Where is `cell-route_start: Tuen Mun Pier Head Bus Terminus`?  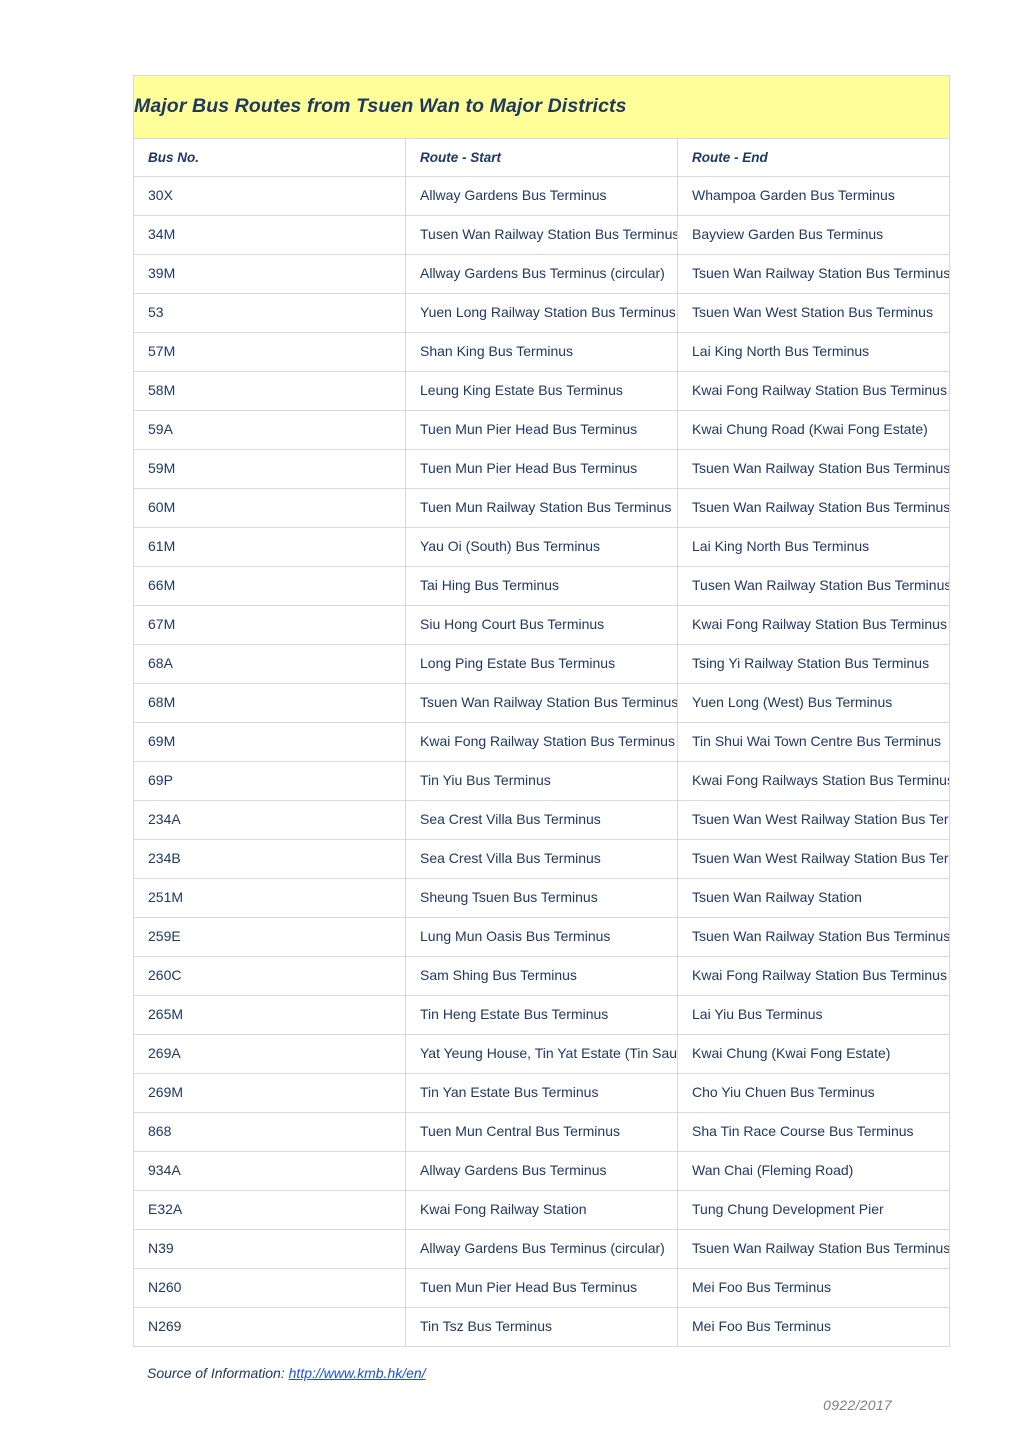
cell-route_start: Tuen Mun Pier Head Bus Terminus is located at coordinates (541, 430).